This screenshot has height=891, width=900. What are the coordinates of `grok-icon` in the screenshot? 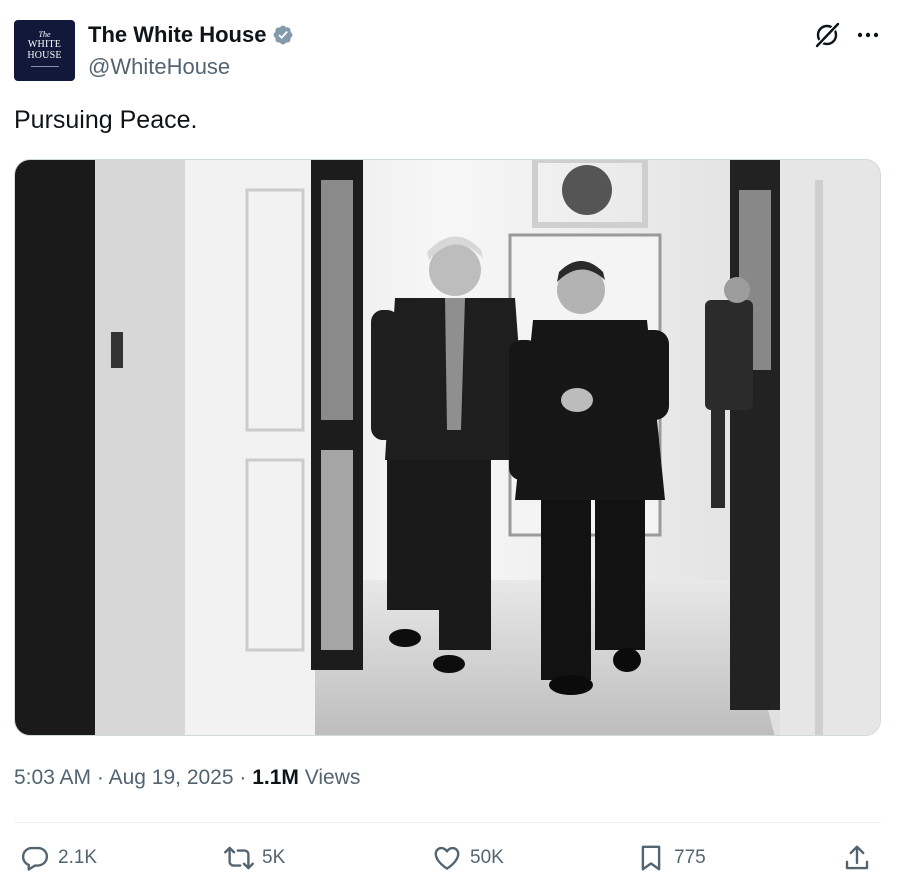 It's located at (827, 35).